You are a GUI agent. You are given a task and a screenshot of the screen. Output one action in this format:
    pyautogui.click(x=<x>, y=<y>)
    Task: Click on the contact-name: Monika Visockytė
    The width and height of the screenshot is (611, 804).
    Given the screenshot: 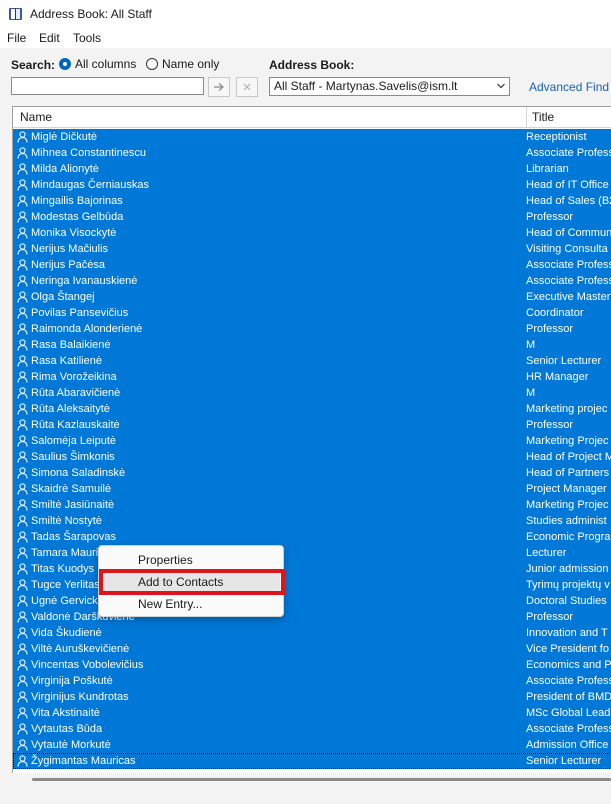 What is the action you would take?
    pyautogui.click(x=74, y=233)
    